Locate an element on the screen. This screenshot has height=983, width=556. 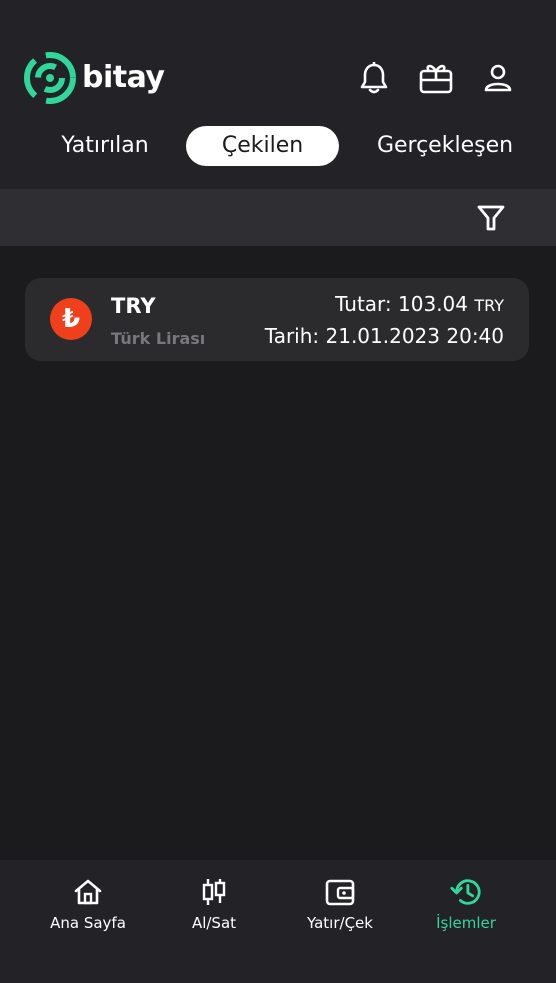
currency-name: Türk Lirası is located at coordinates (158, 338).